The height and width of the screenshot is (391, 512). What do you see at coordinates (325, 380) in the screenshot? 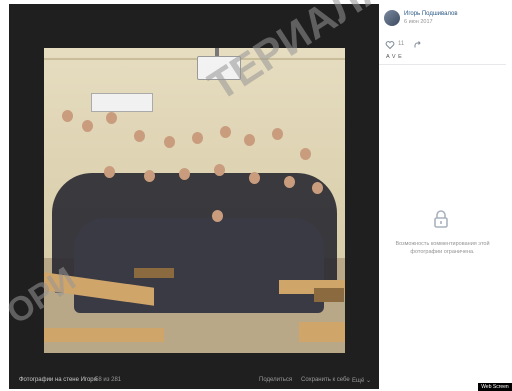
I see `save-button: Сохранить к себе` at bounding box center [325, 380].